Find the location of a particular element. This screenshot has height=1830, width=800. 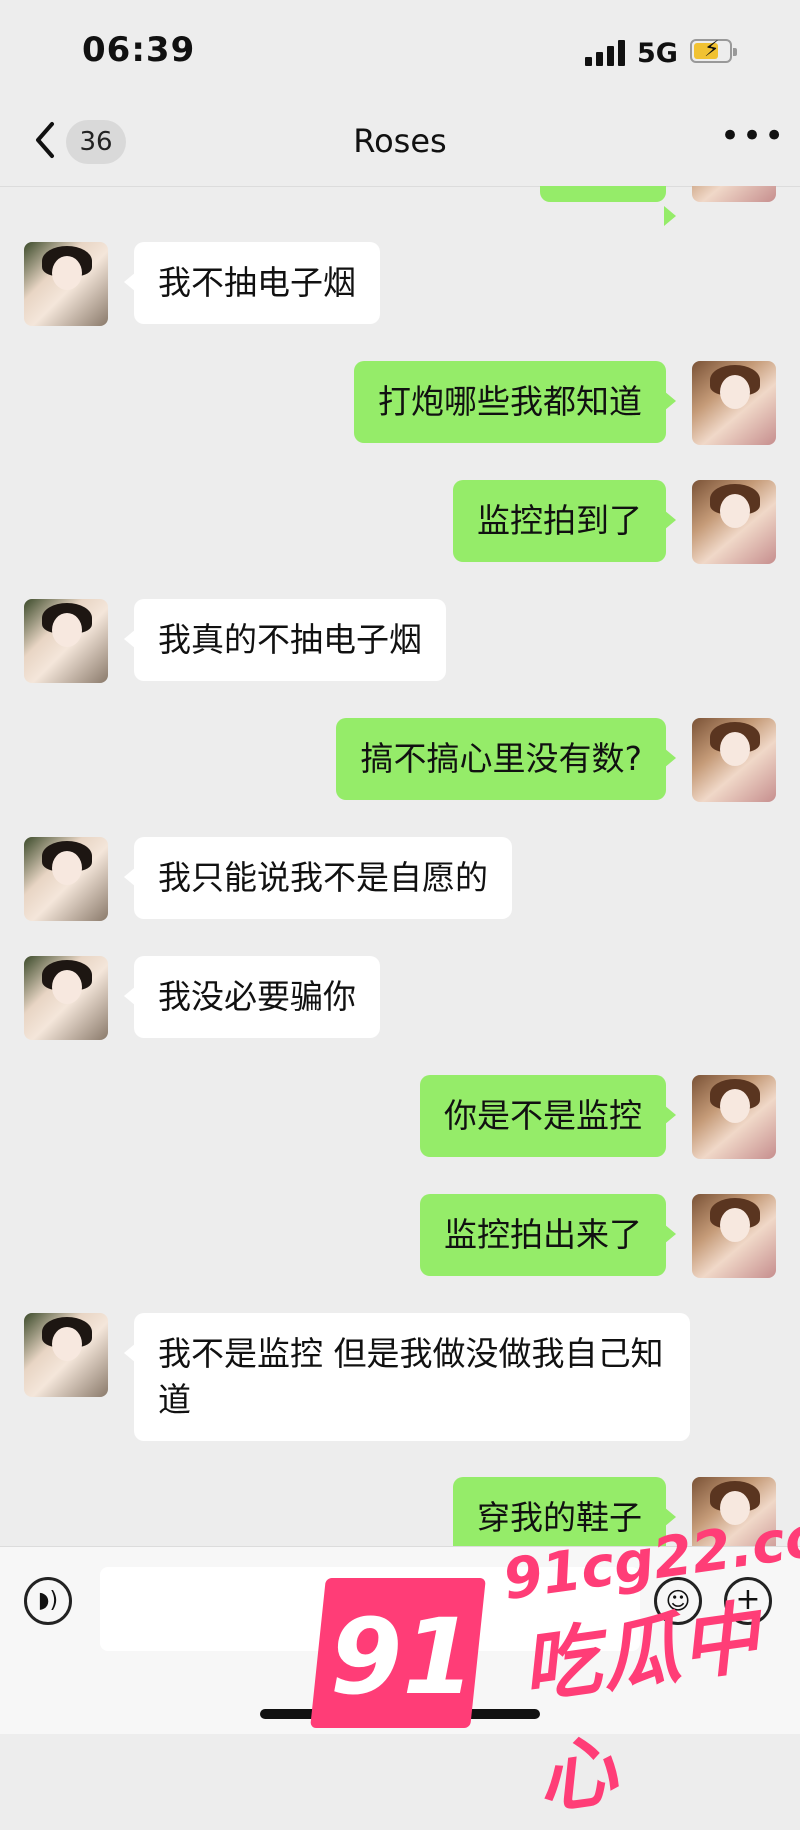

message-bubble: 我不抽电子烟 is located at coordinates (252, 283).